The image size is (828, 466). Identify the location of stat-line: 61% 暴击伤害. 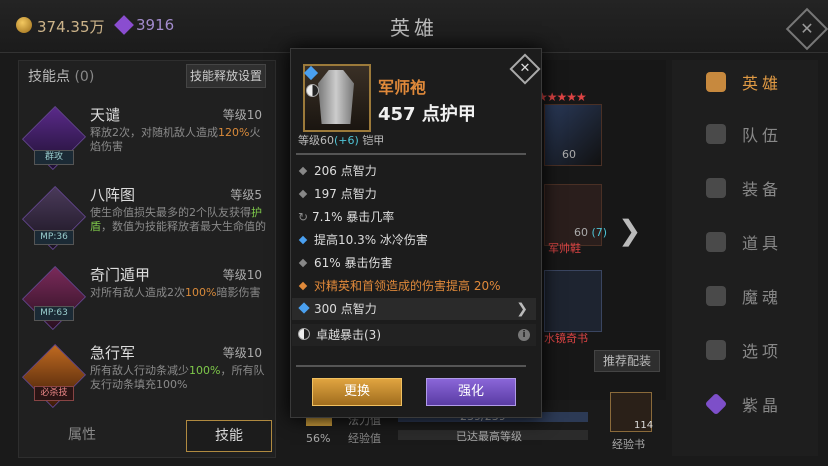
(345, 263).